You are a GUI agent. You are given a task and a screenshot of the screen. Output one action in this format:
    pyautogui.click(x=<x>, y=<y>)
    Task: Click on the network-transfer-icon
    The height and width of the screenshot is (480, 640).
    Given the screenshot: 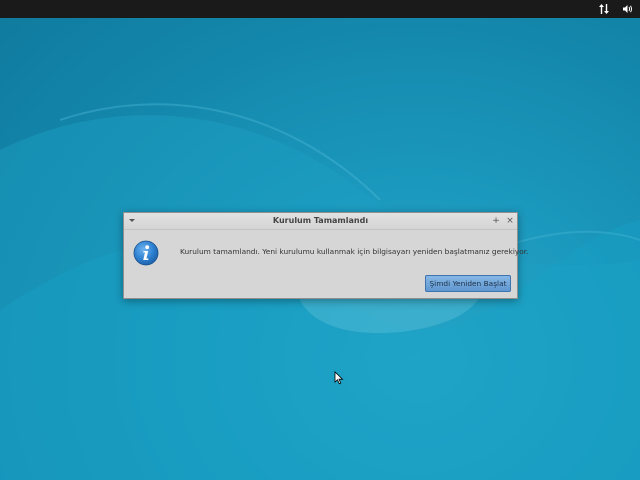 What is the action you would take?
    pyautogui.click(x=604, y=9)
    